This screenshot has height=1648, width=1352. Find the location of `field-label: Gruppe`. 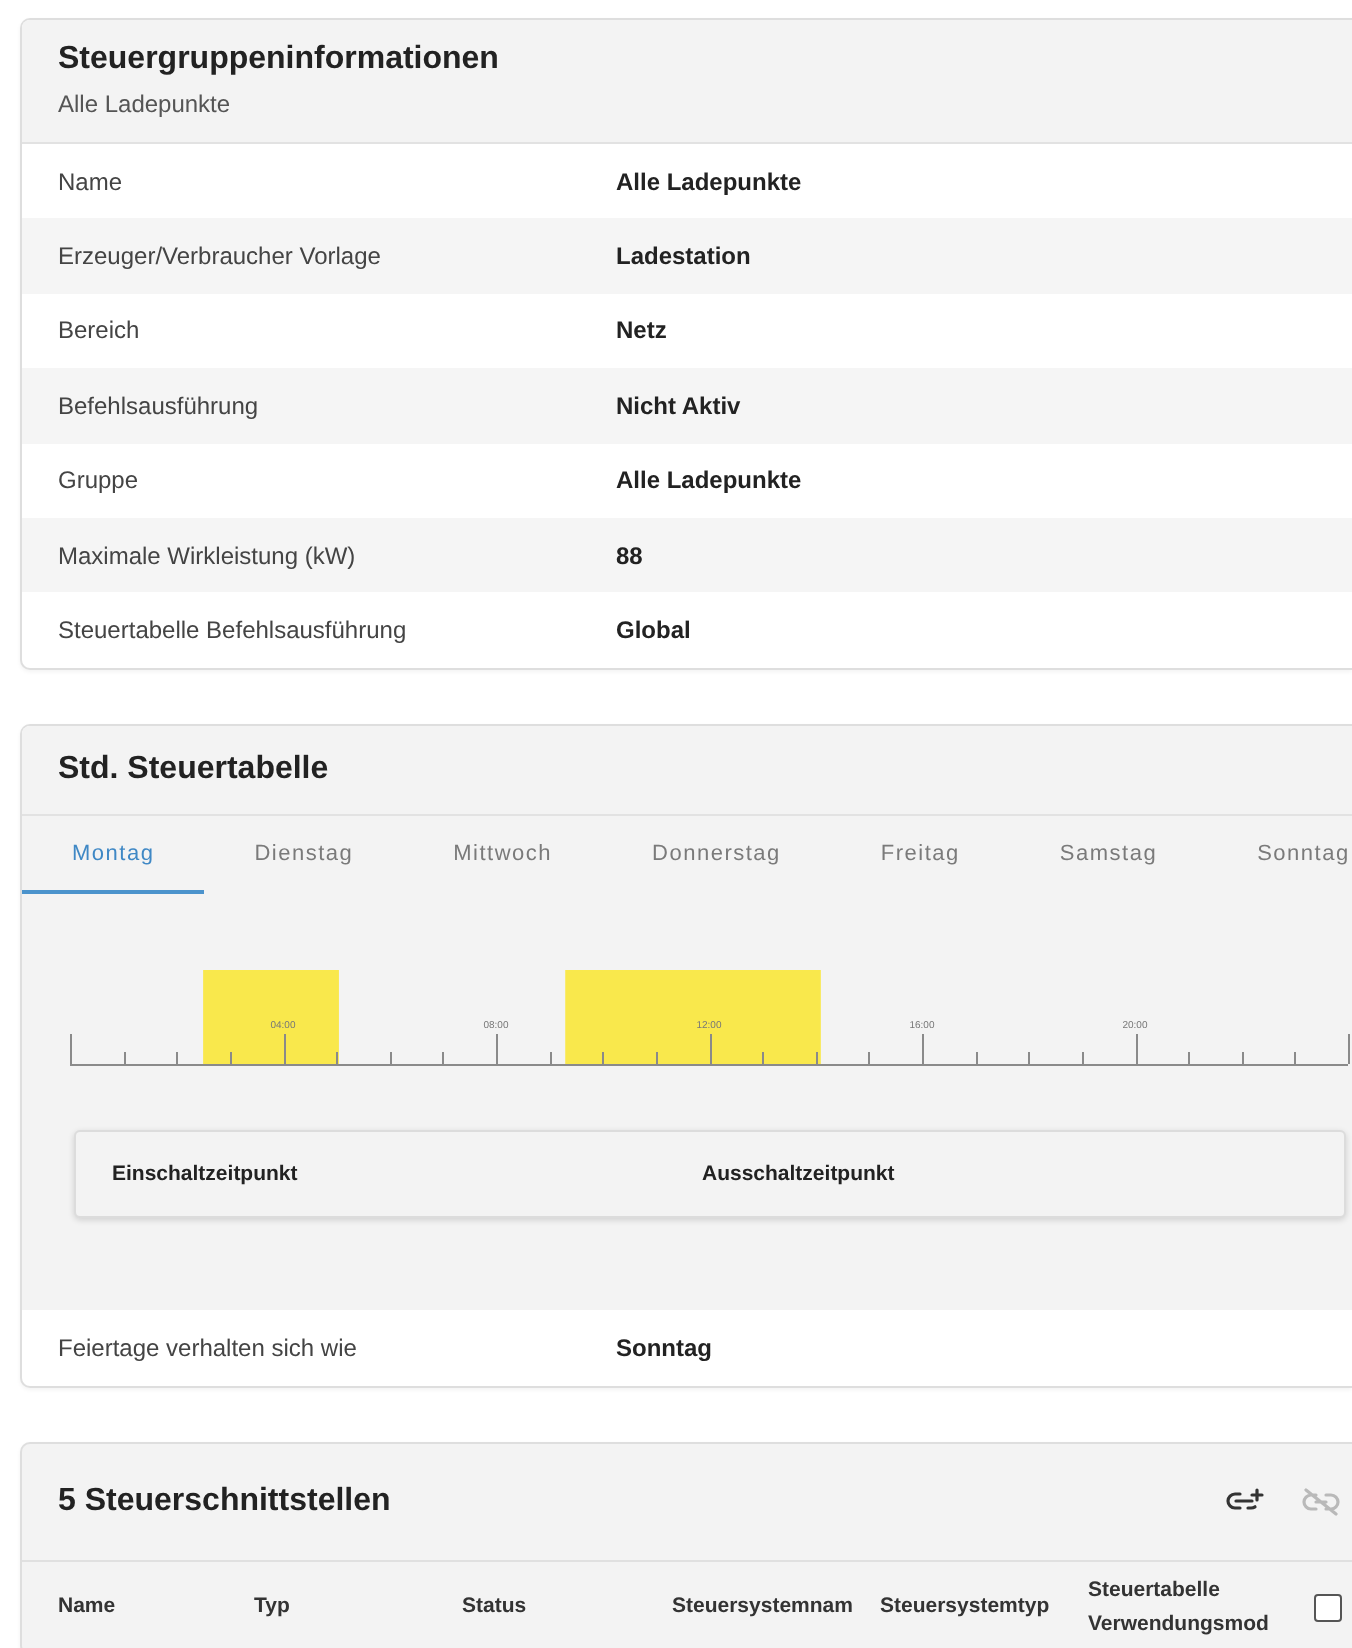

field-label: Gruppe is located at coordinates (99, 480).